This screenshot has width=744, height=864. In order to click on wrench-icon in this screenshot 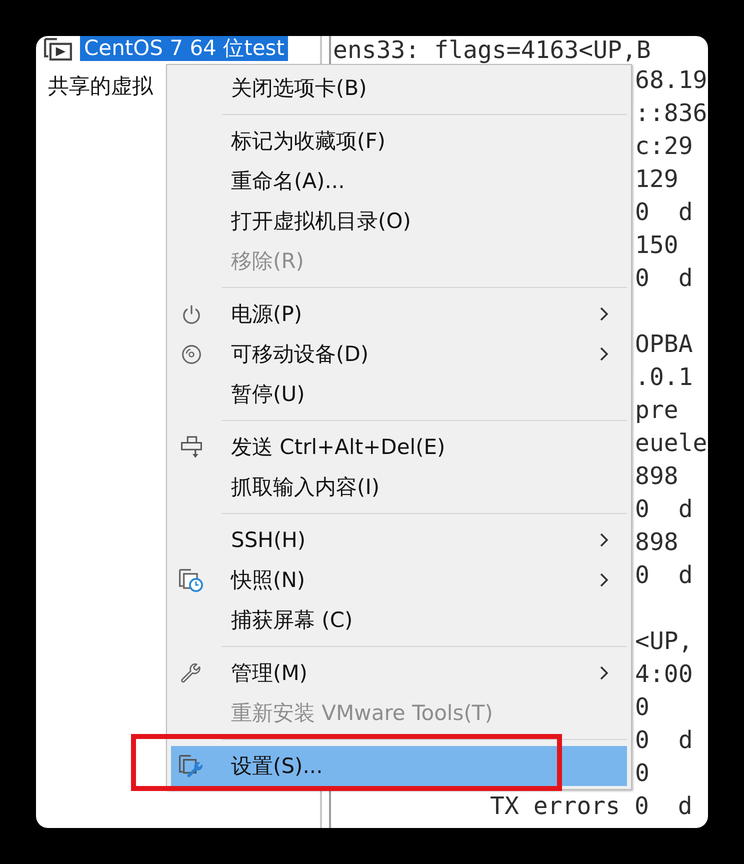, I will do `click(191, 673)`.